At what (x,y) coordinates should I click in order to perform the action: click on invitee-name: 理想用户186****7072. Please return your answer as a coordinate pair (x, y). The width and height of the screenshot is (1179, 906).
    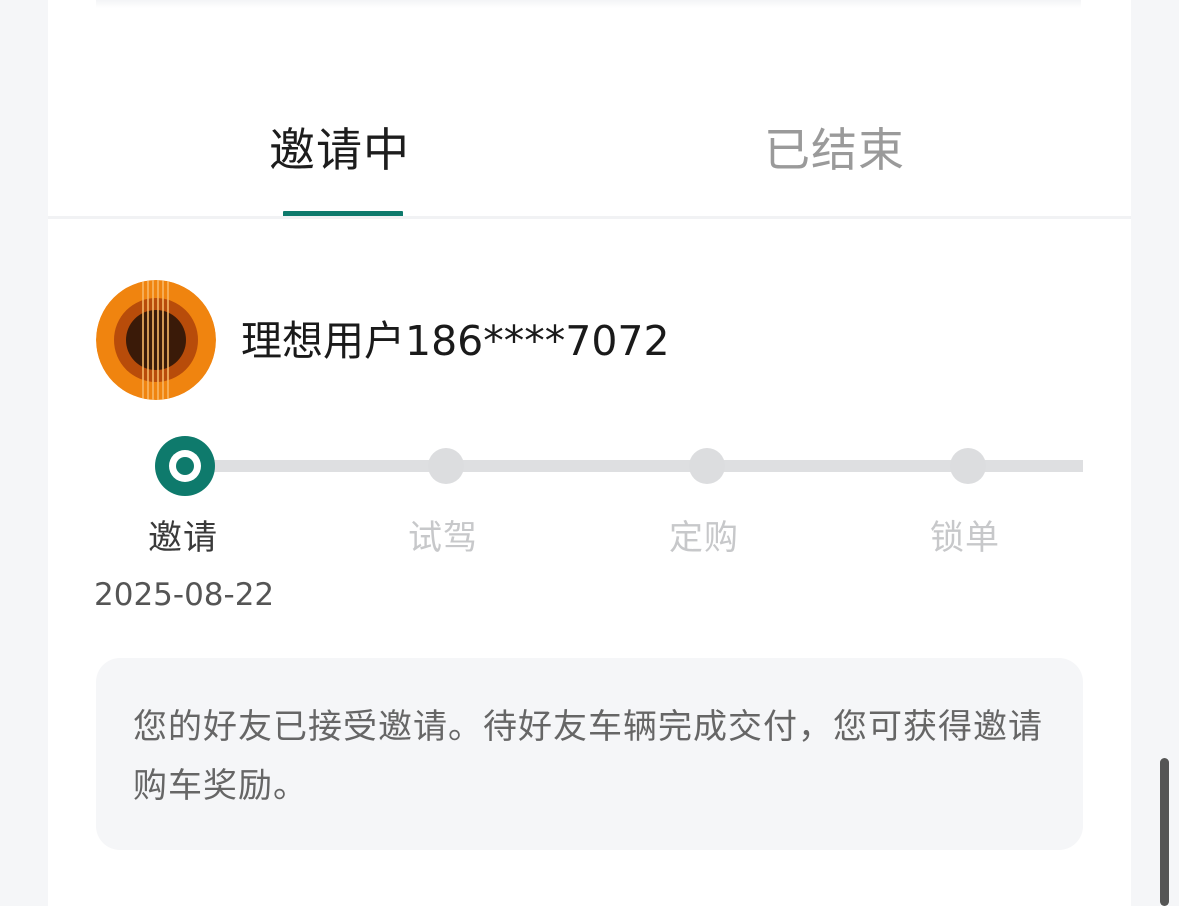
    Looking at the image, I should click on (455, 341).